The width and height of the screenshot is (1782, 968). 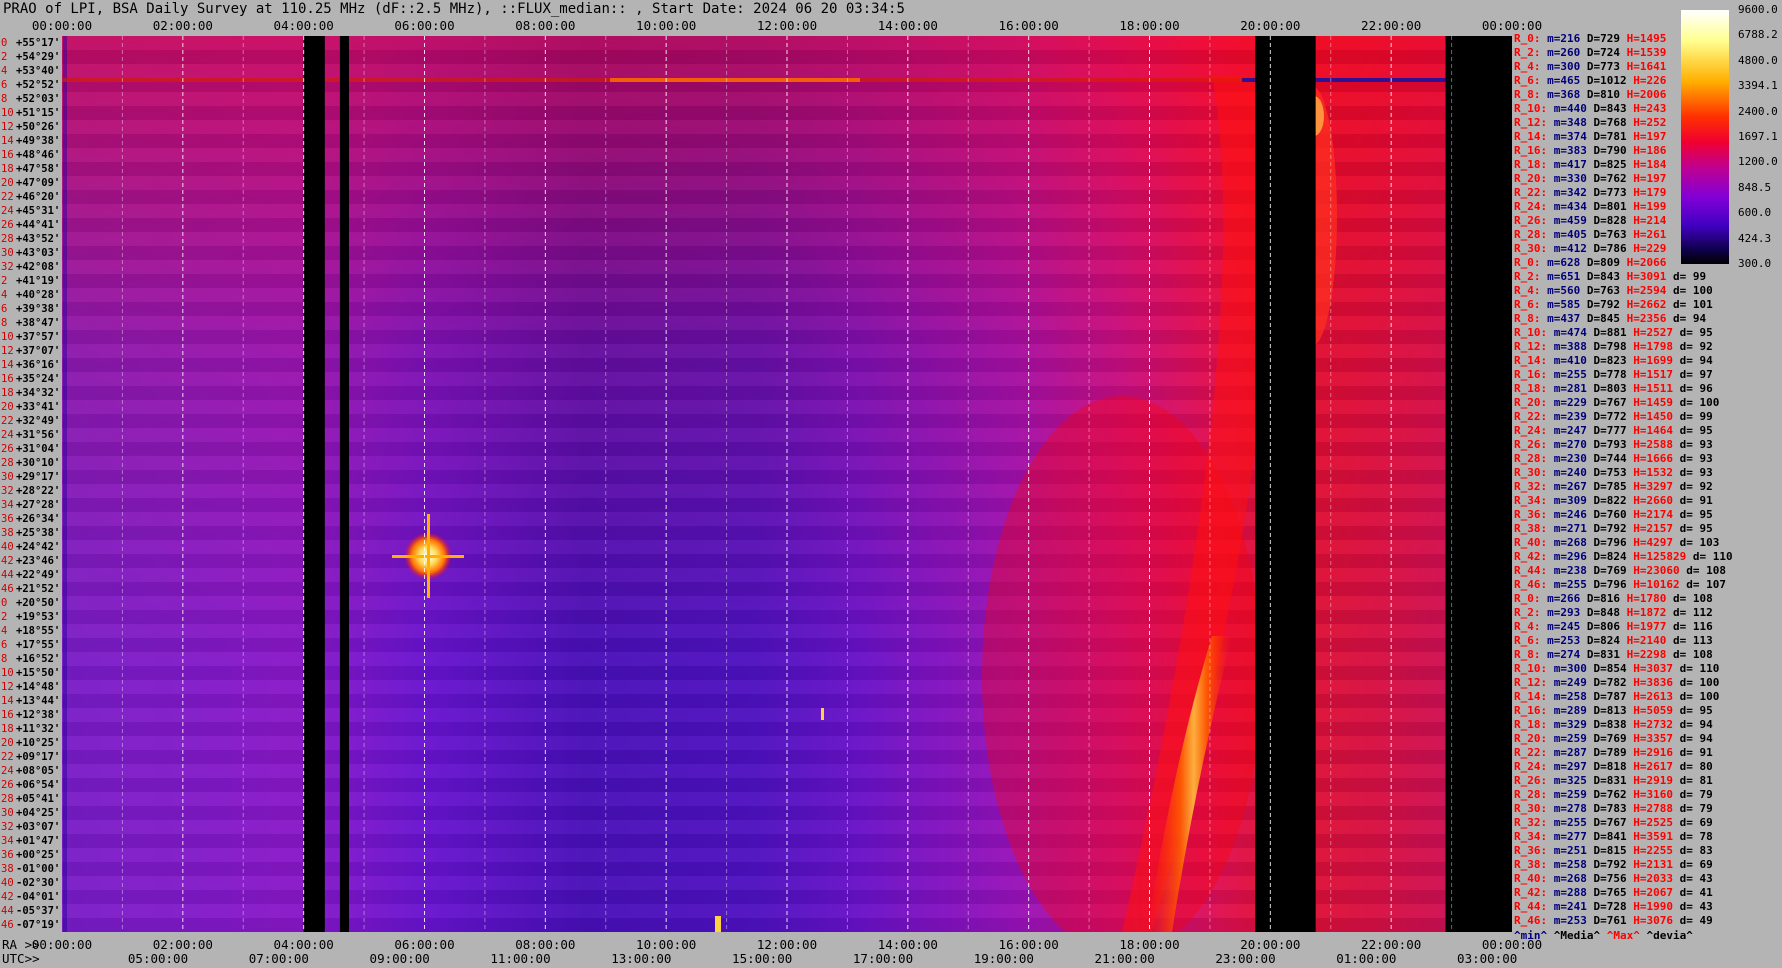 I want to click on stat-d: D=793, so click(x=1606, y=444).